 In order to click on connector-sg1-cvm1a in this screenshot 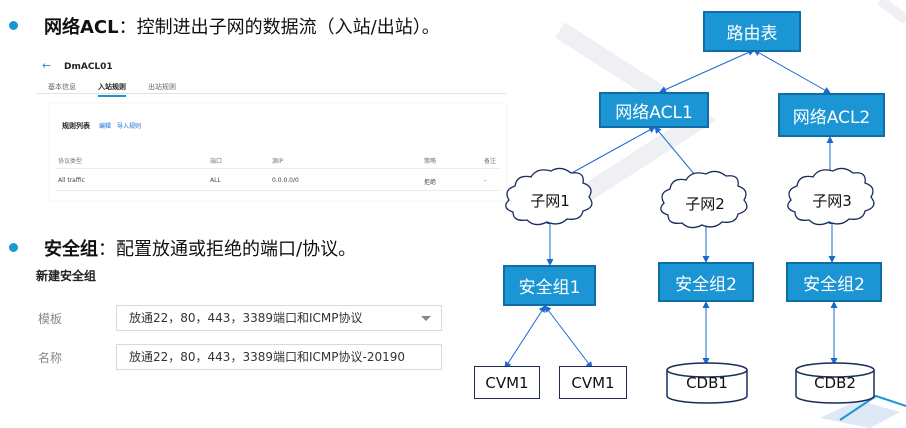, I will do `click(525, 337)`.